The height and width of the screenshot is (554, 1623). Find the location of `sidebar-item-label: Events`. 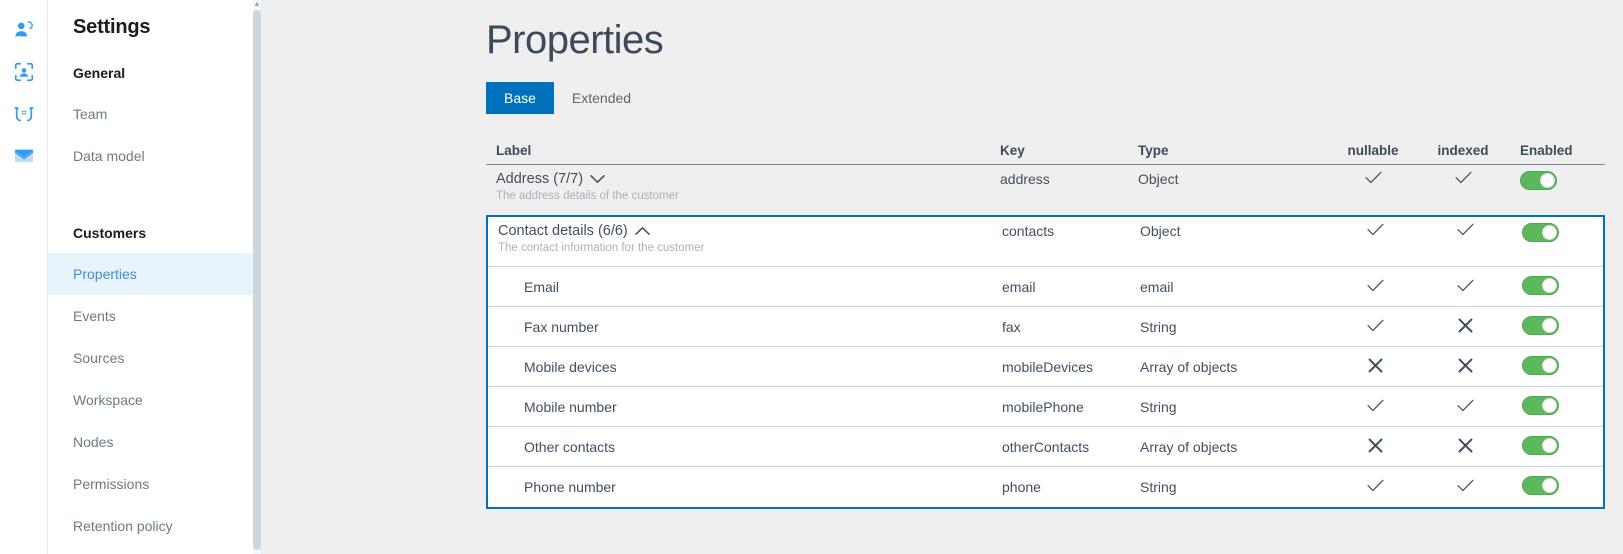

sidebar-item-label: Events is located at coordinates (94, 316).